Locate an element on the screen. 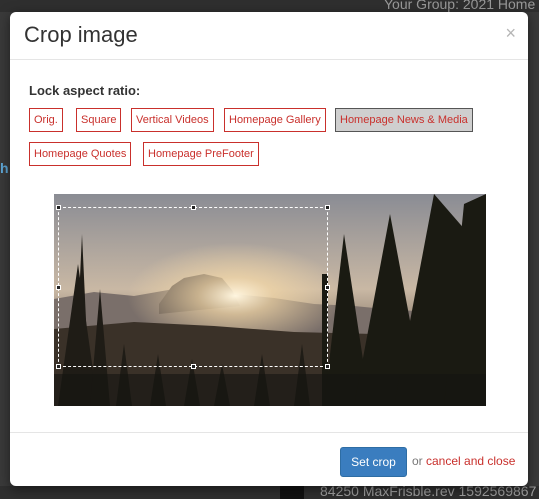  background-heading-fragment: h is located at coordinates (4, 167).